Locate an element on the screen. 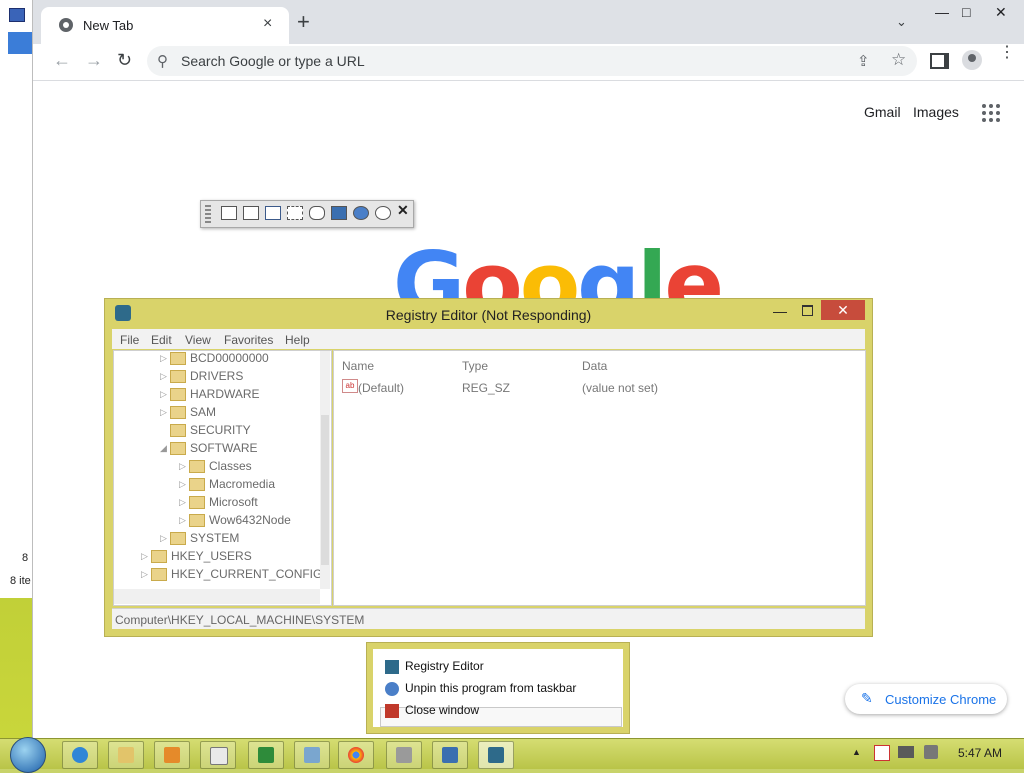 The height and width of the screenshot is (773, 1024). tree-item: SECURITY is located at coordinates (205, 432).